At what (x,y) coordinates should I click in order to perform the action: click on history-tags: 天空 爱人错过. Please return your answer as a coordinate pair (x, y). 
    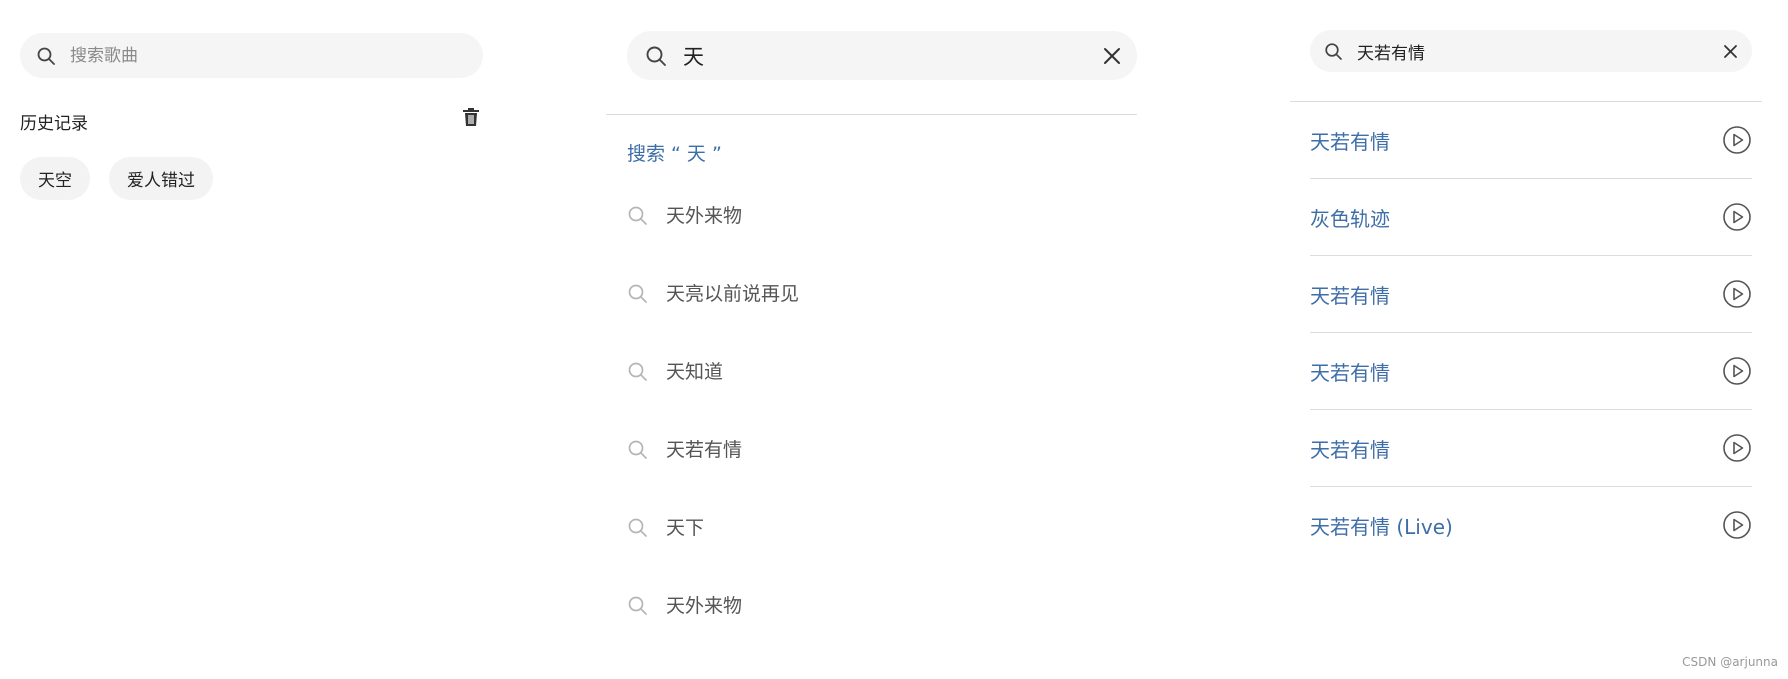
    Looking at the image, I should click on (116, 178).